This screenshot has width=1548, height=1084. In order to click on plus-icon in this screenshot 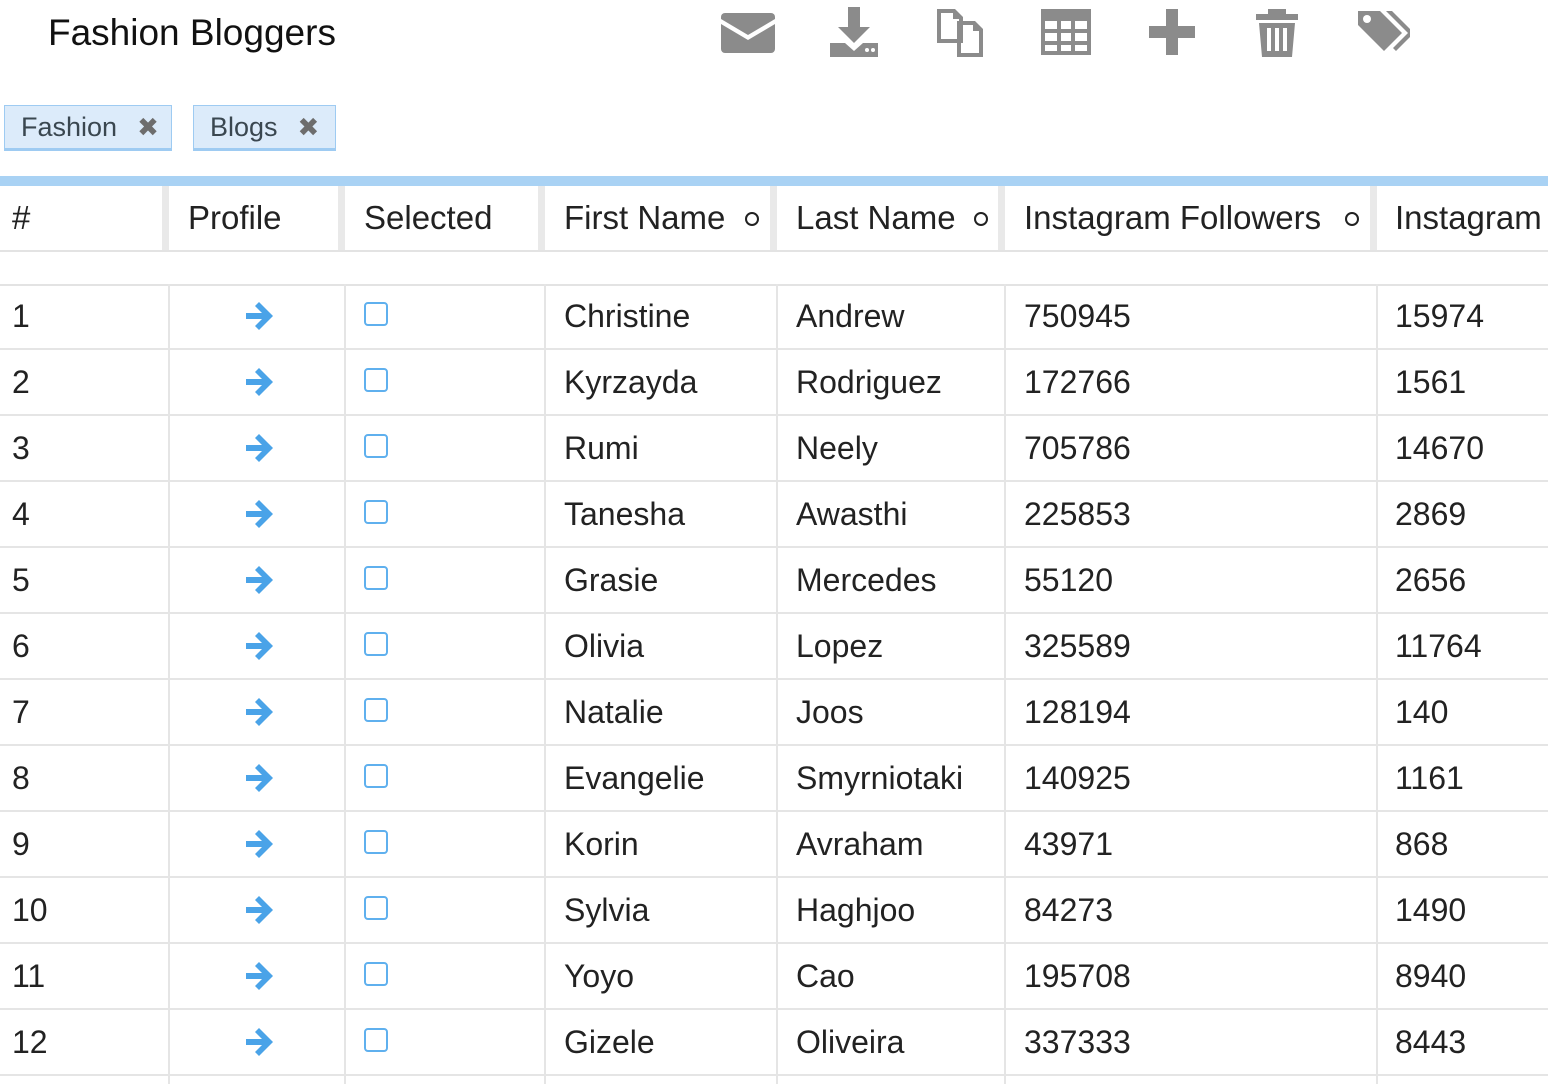, I will do `click(1172, 32)`.